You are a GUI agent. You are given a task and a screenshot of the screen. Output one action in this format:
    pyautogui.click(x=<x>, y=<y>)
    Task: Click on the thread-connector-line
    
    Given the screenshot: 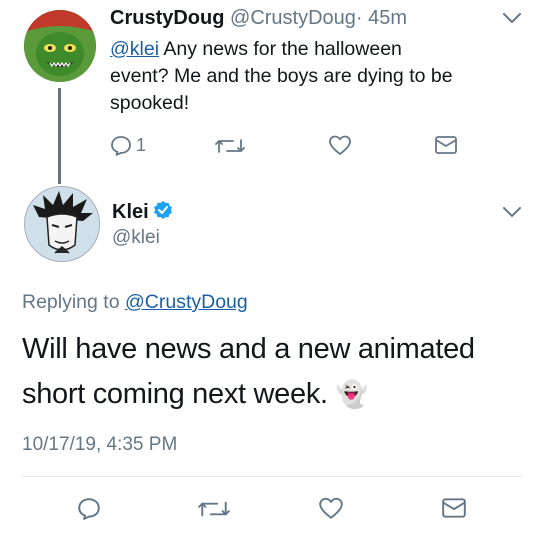 What is the action you would take?
    pyautogui.click(x=59, y=136)
    